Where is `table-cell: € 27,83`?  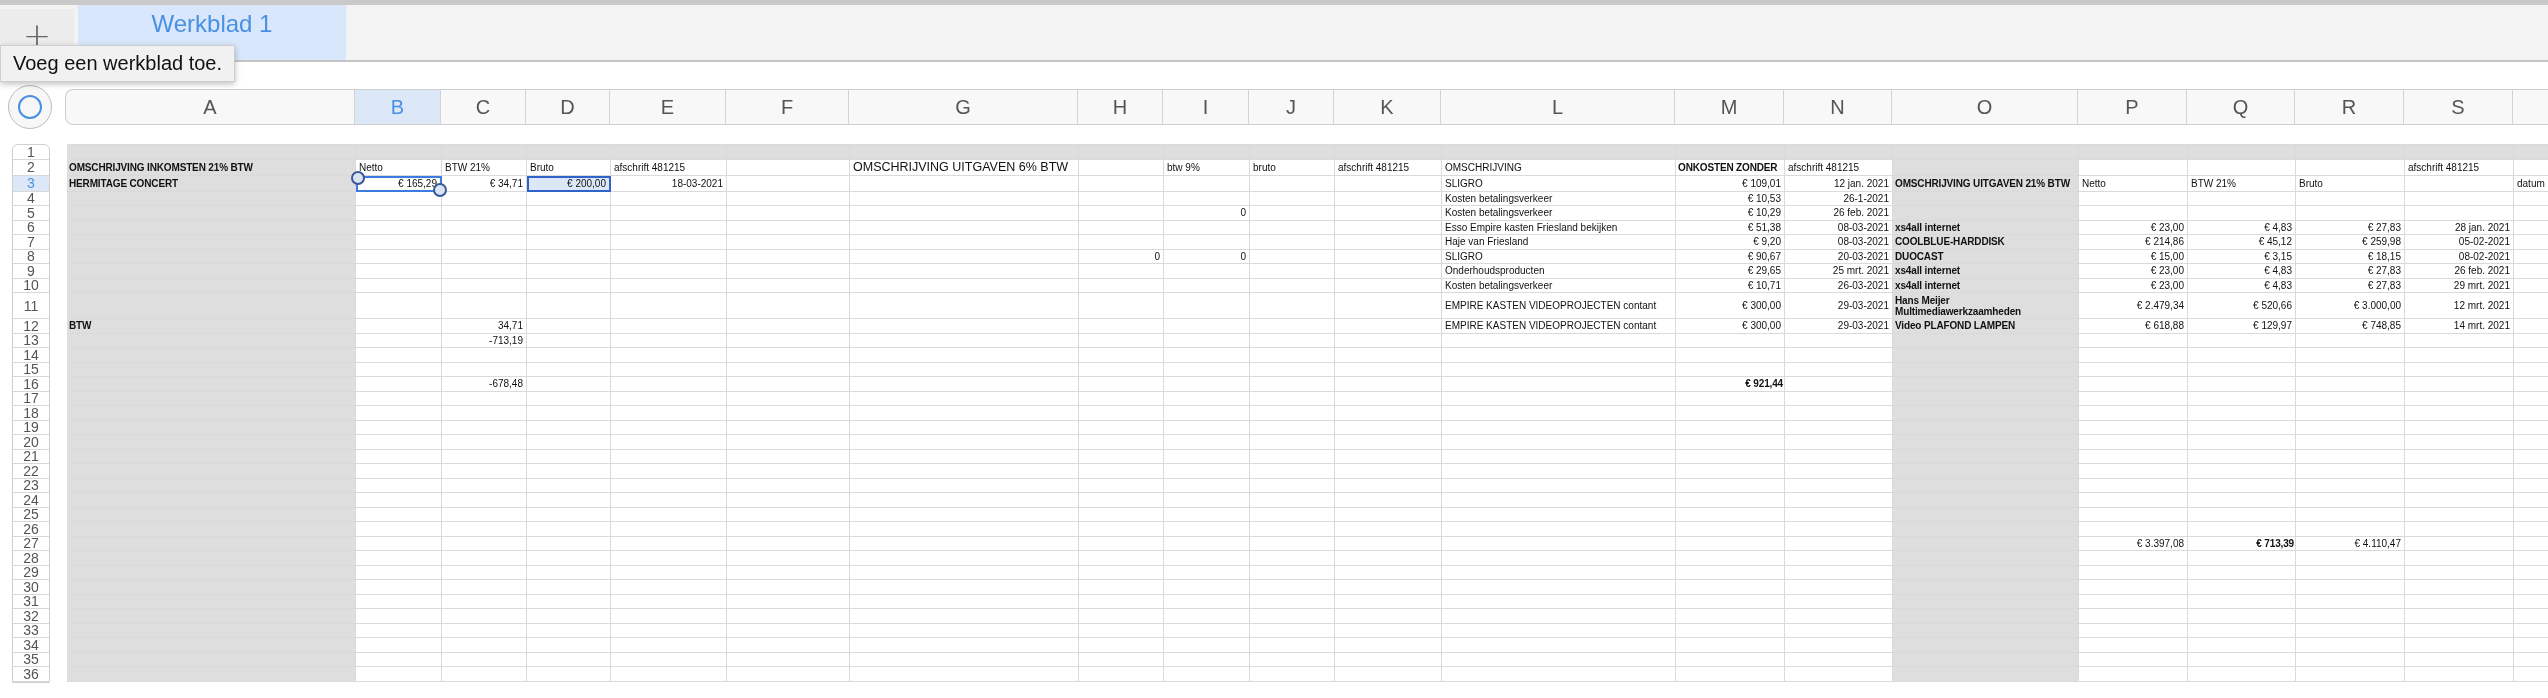
table-cell: € 27,83 is located at coordinates (2350, 271).